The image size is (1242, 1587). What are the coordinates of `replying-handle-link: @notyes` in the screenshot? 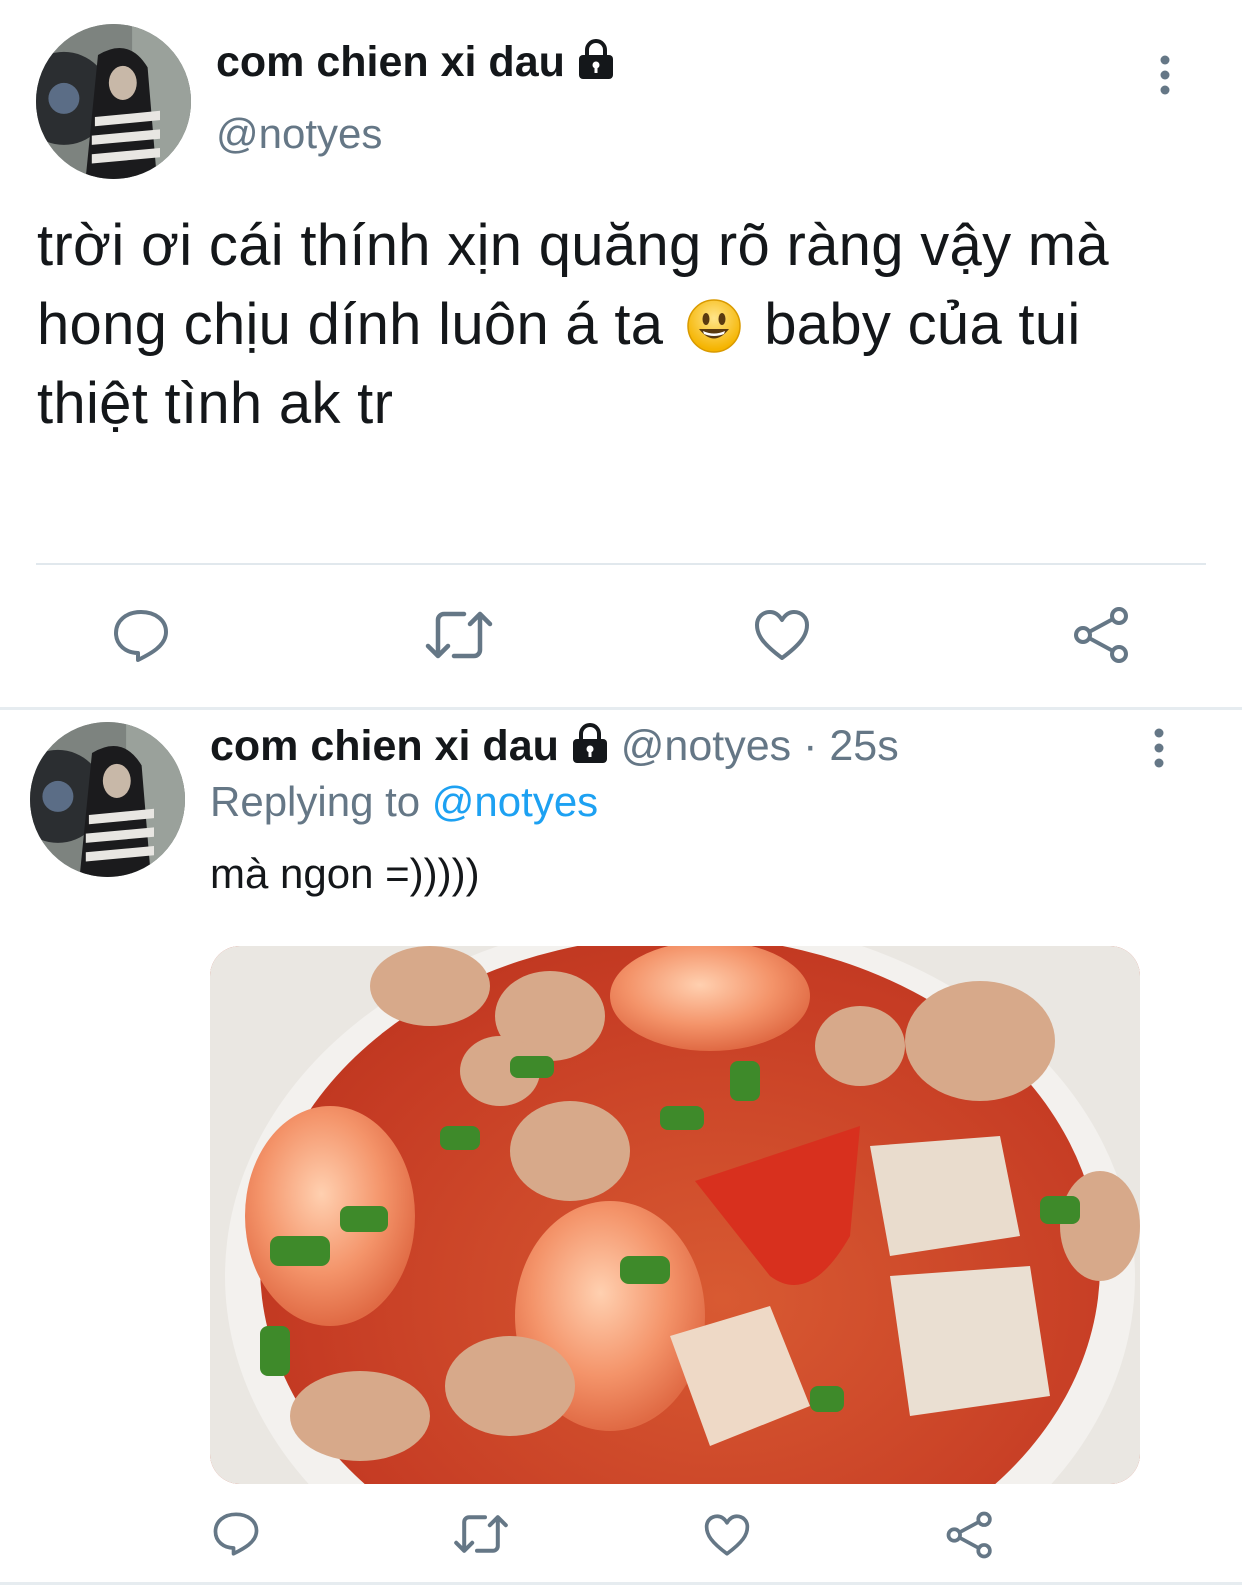 It's located at (515, 801).